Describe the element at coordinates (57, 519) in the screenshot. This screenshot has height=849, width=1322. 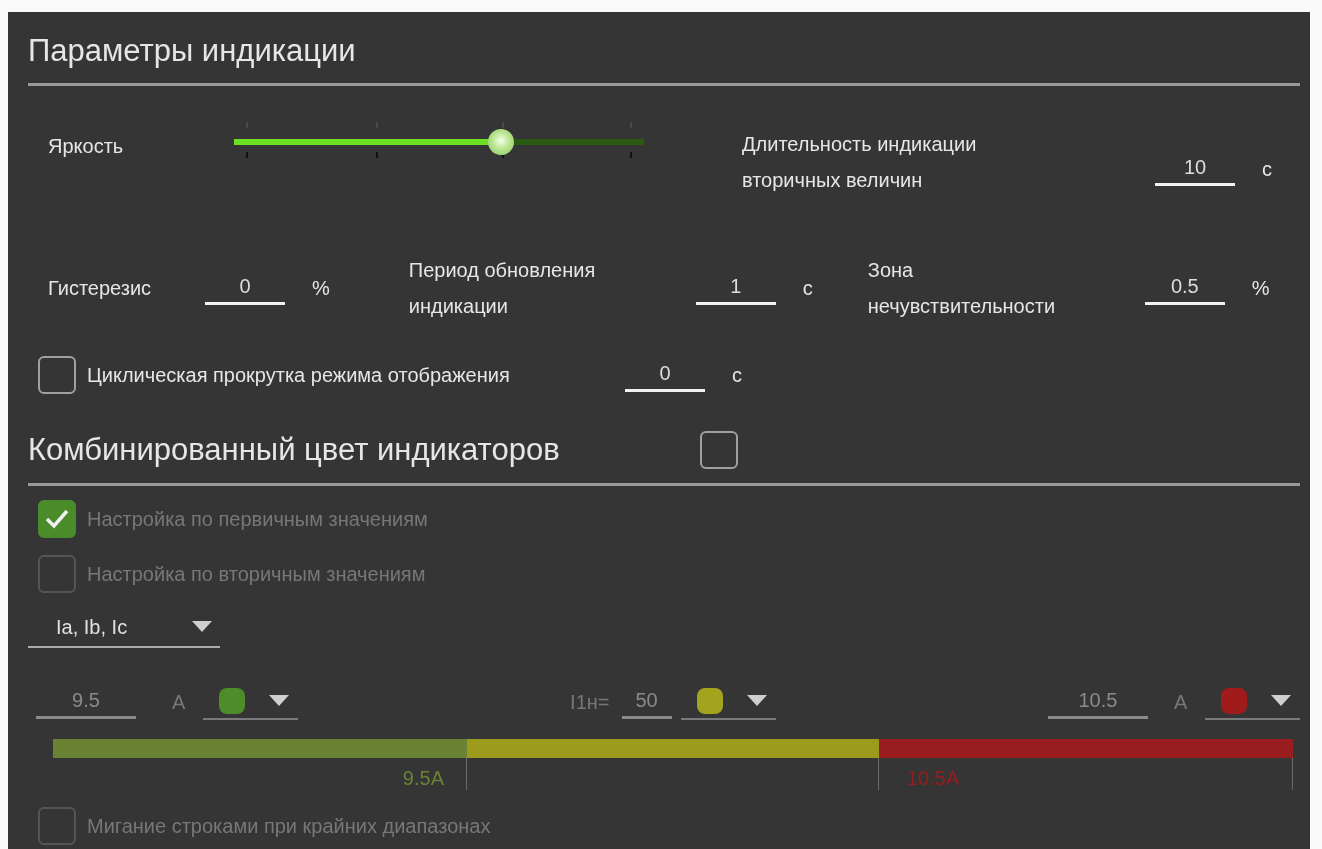
I see `check-icon` at that location.